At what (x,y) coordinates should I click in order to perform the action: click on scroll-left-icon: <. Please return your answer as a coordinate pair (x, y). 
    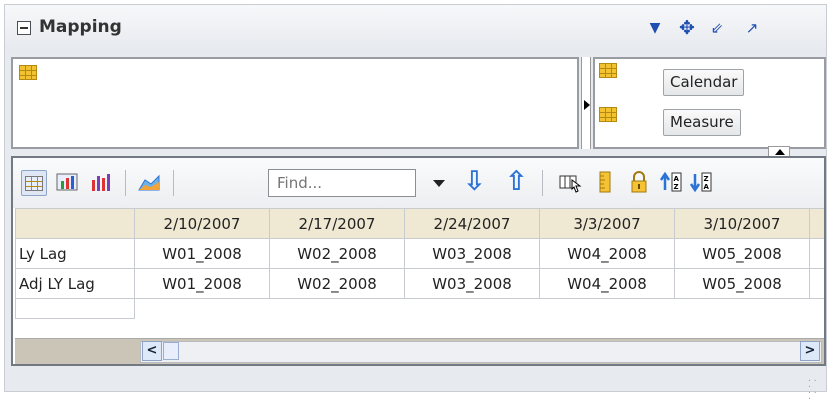
    Looking at the image, I should click on (152, 351).